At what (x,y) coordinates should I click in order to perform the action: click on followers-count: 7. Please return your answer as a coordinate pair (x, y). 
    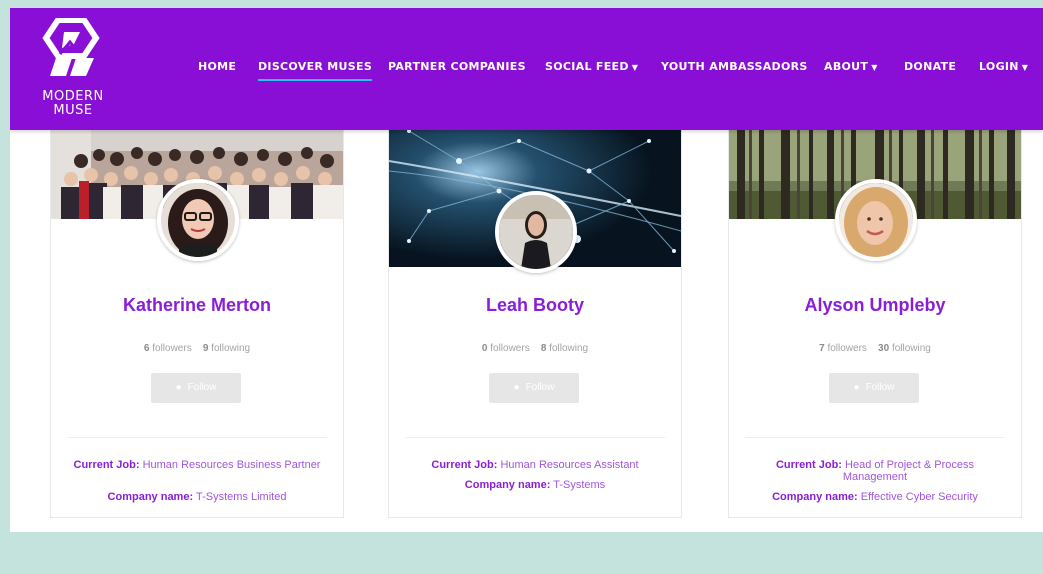
    Looking at the image, I should click on (822, 348).